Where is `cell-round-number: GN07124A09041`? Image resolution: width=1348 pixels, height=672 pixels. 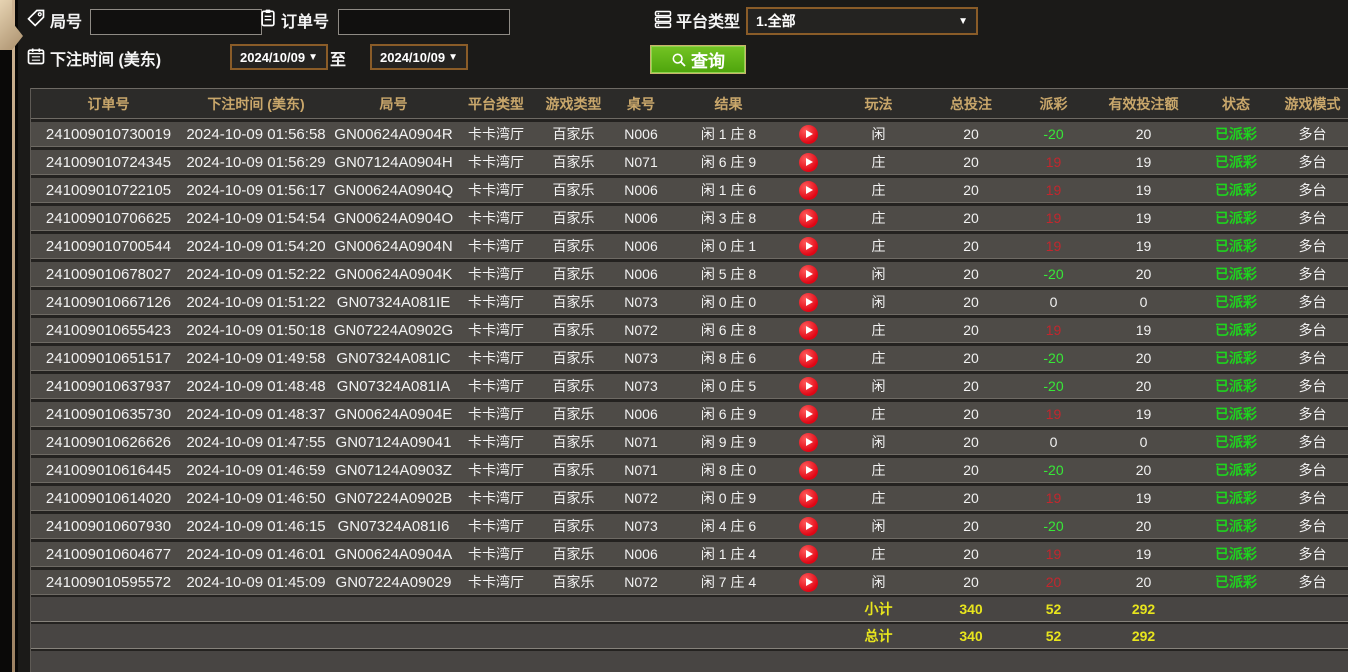
cell-round-number: GN07124A09041 is located at coordinates (393, 442).